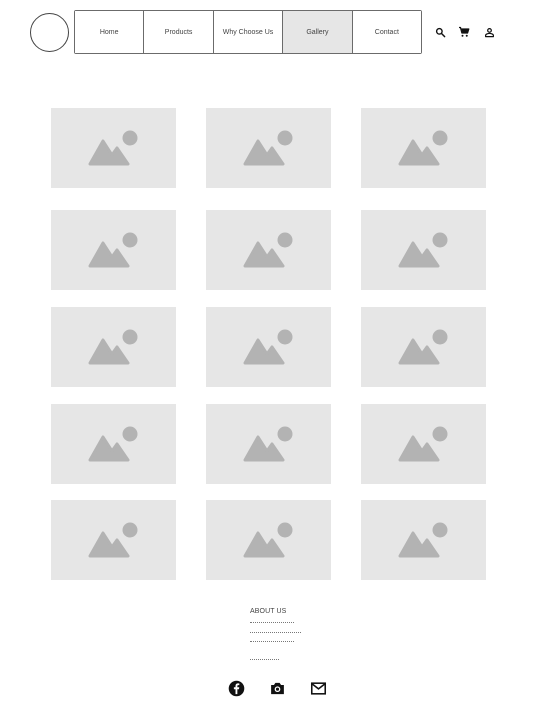  Describe the element at coordinates (464, 32) in the screenshot. I see `cart-icon` at that location.